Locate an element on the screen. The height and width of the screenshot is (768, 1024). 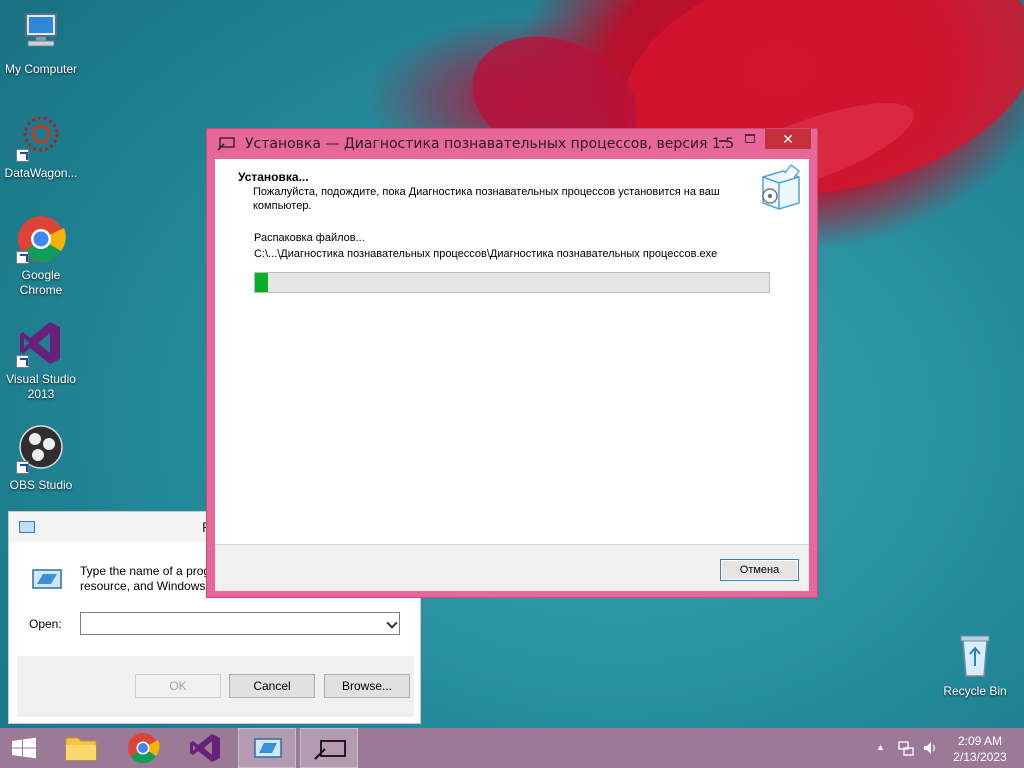
desktop-icon-label: OBS Studio is located at coordinates (41, 485).